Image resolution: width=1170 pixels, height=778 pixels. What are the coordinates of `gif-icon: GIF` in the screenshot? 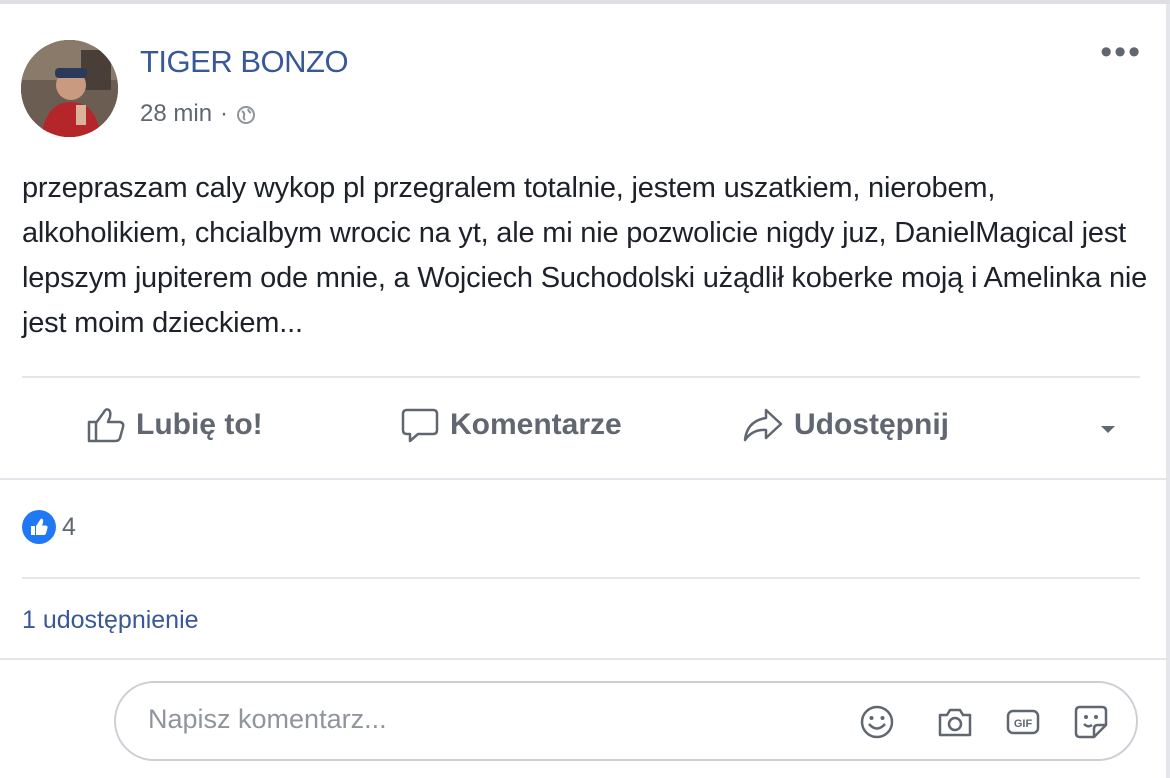 It's located at (1023, 722).